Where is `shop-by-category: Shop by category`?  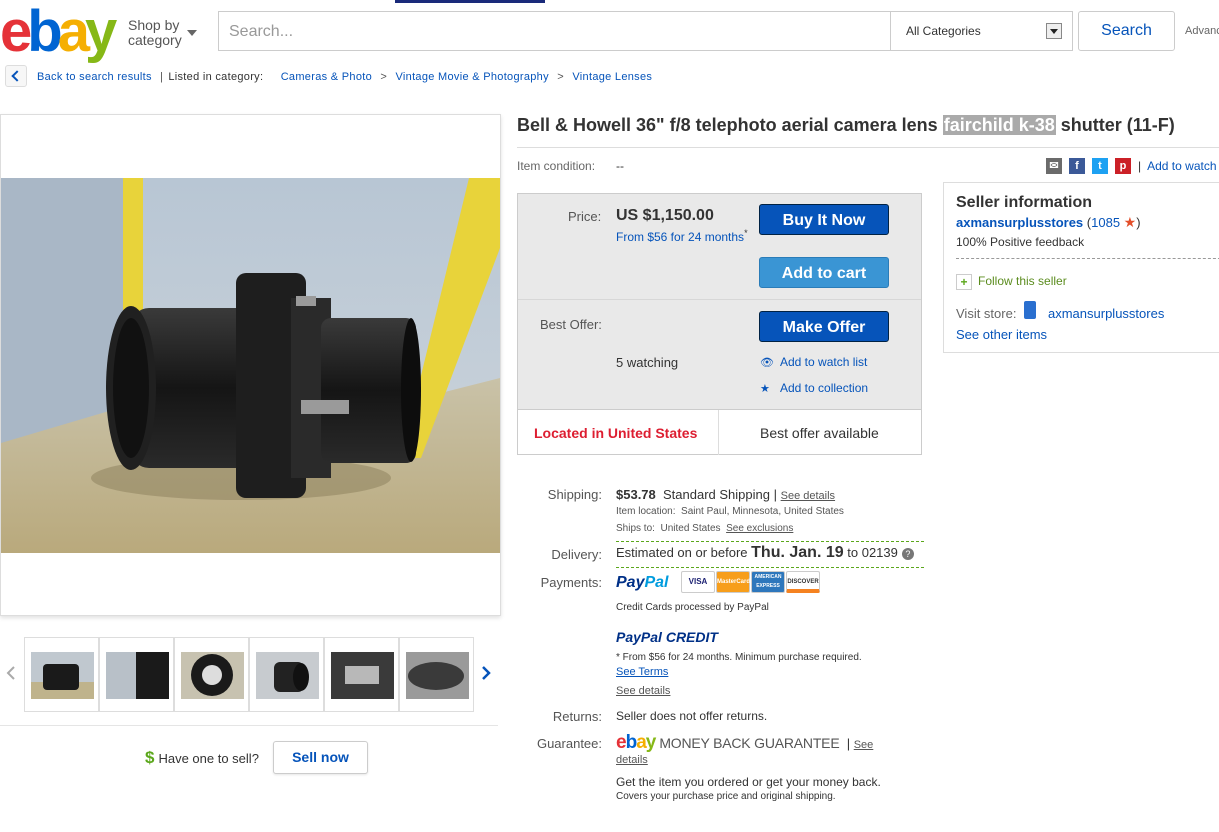
shop-by-category: Shop by category is located at coordinates (155, 33).